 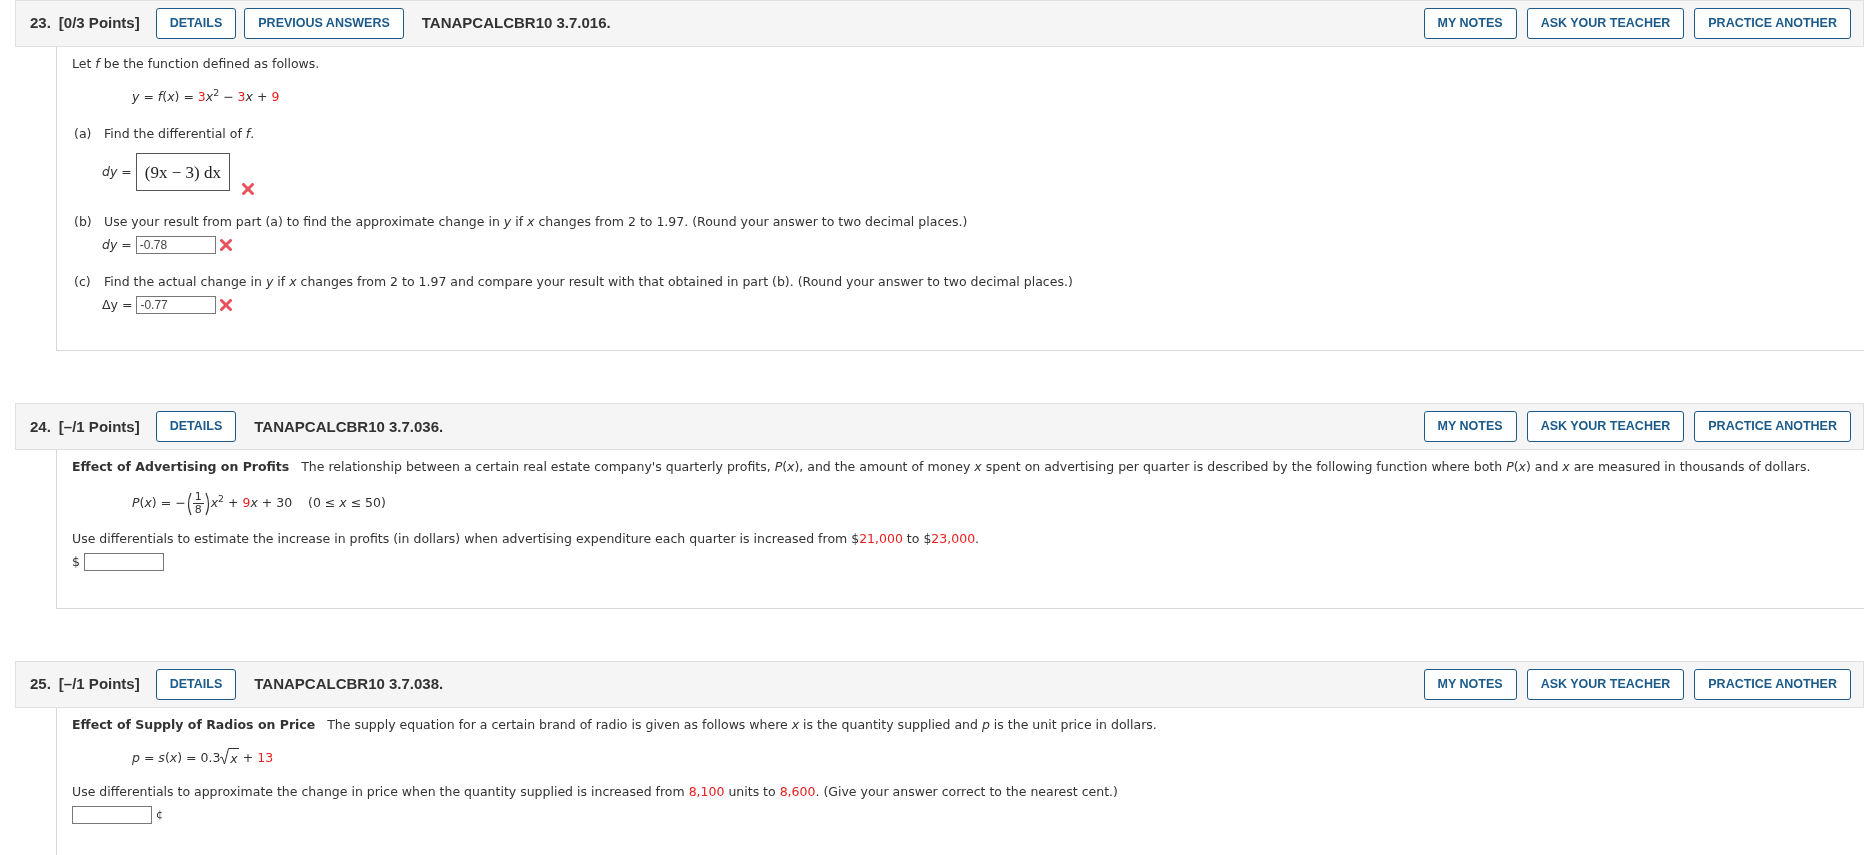 I want to click on right-paren-icon, so click(x=207, y=503).